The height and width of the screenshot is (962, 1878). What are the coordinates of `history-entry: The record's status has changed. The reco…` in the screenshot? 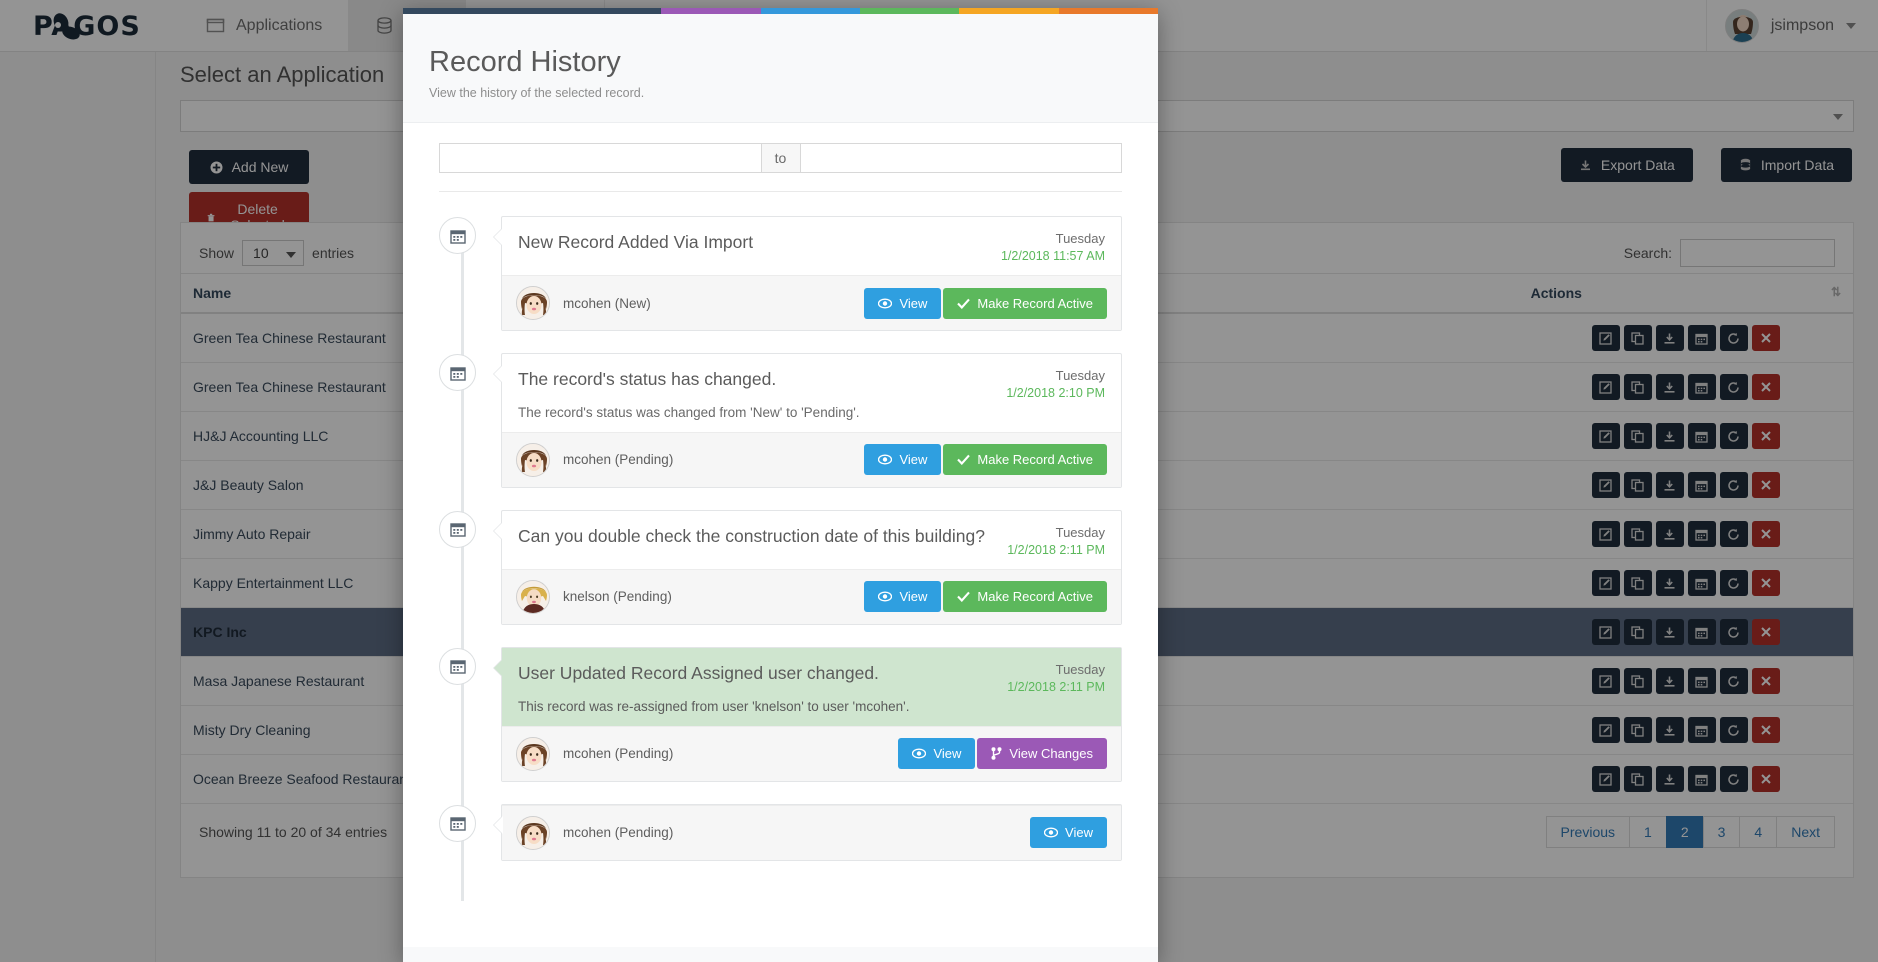 It's located at (780, 420).